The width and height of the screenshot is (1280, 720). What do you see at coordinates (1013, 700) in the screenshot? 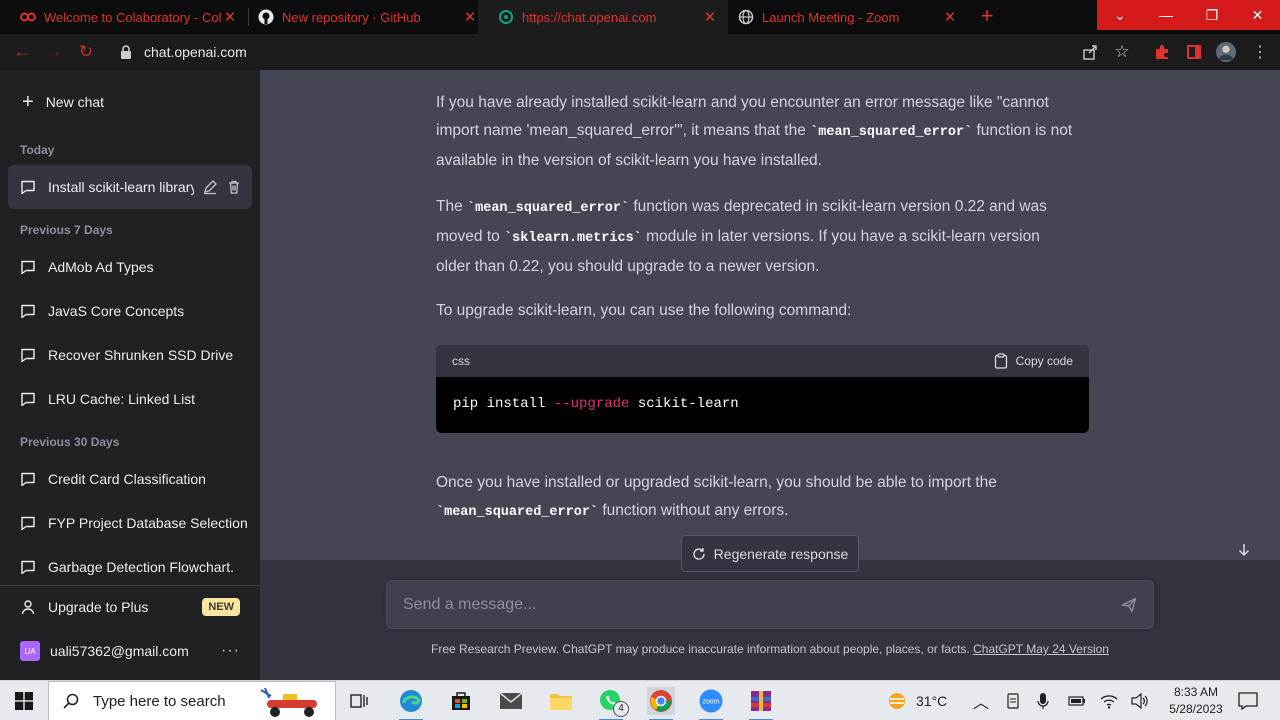
I see `tablet-icon` at bounding box center [1013, 700].